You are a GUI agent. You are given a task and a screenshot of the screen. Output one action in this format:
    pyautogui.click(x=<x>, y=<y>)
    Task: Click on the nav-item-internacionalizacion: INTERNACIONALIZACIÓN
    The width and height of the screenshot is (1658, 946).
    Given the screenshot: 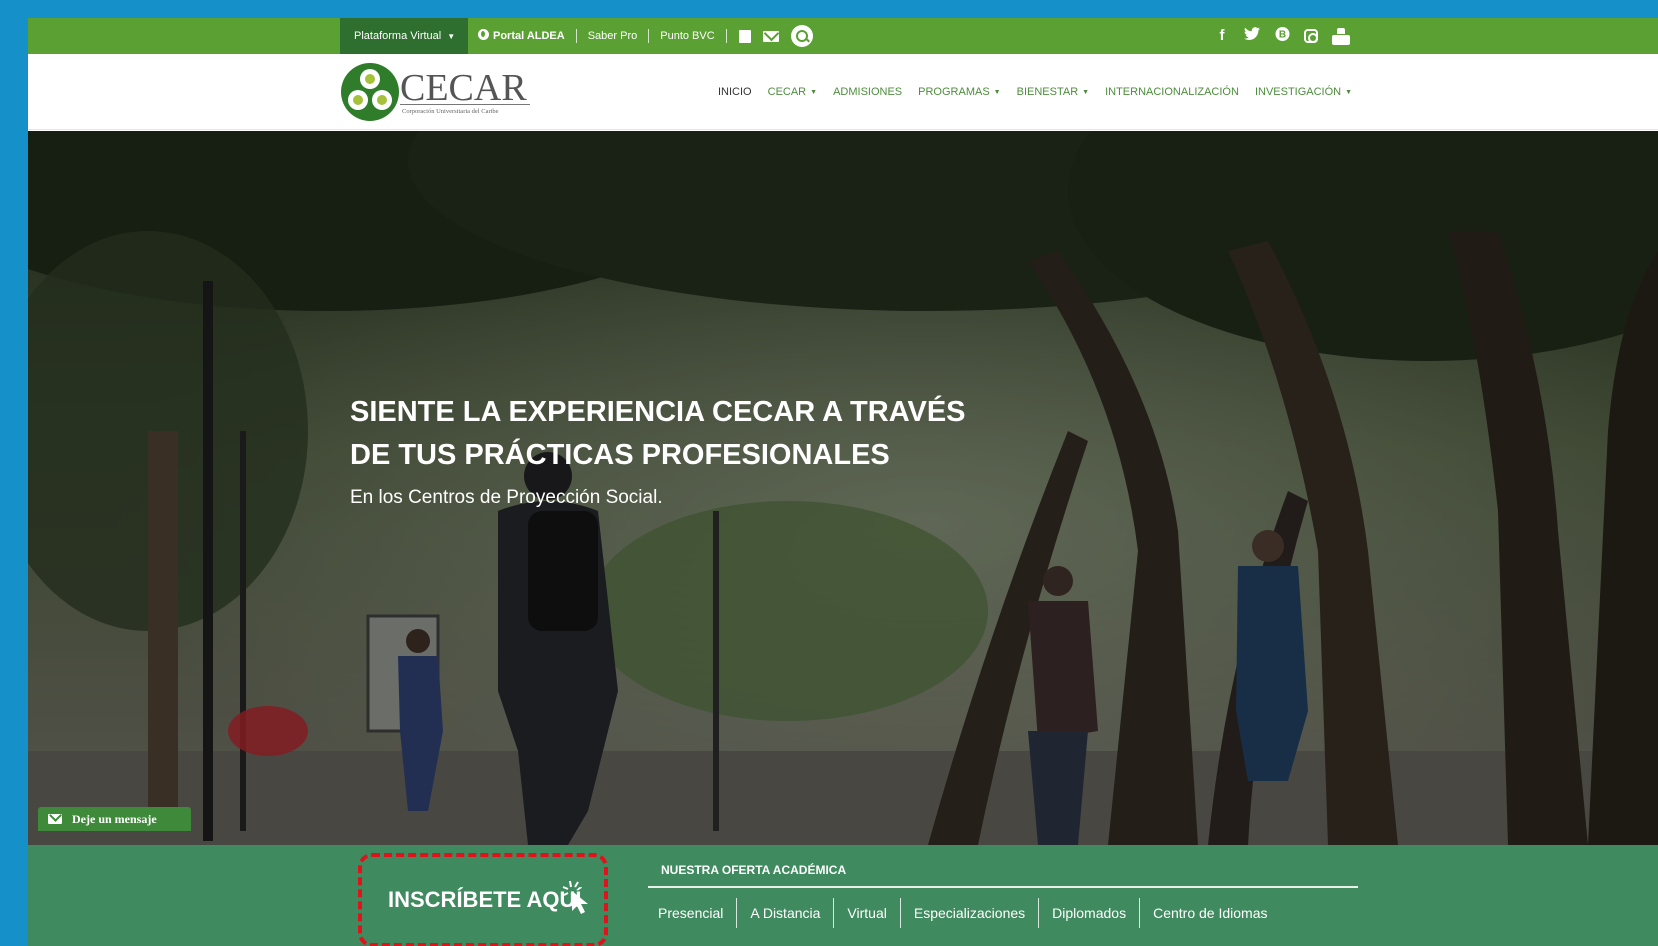 What is the action you would take?
    pyautogui.click(x=1172, y=92)
    